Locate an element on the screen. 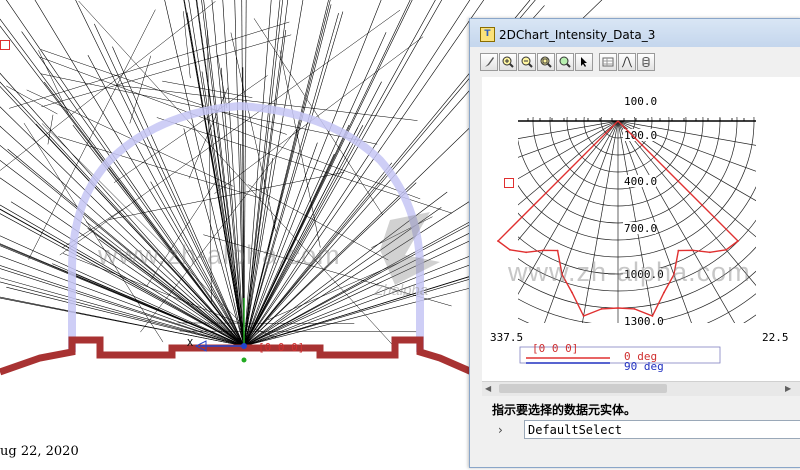 The width and height of the screenshot is (800, 470). coordinate-readout: [0 0 0] is located at coordinates (281, 347).